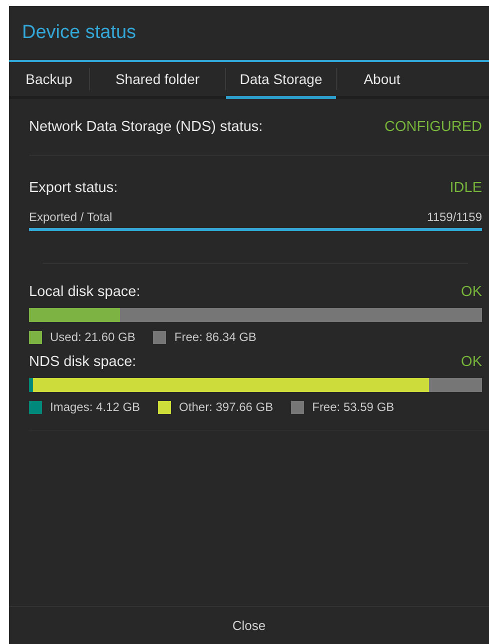 This screenshot has height=644, width=489. Describe the element at coordinates (95, 407) in the screenshot. I see `legend-label: Images: 4.12 GB` at that location.